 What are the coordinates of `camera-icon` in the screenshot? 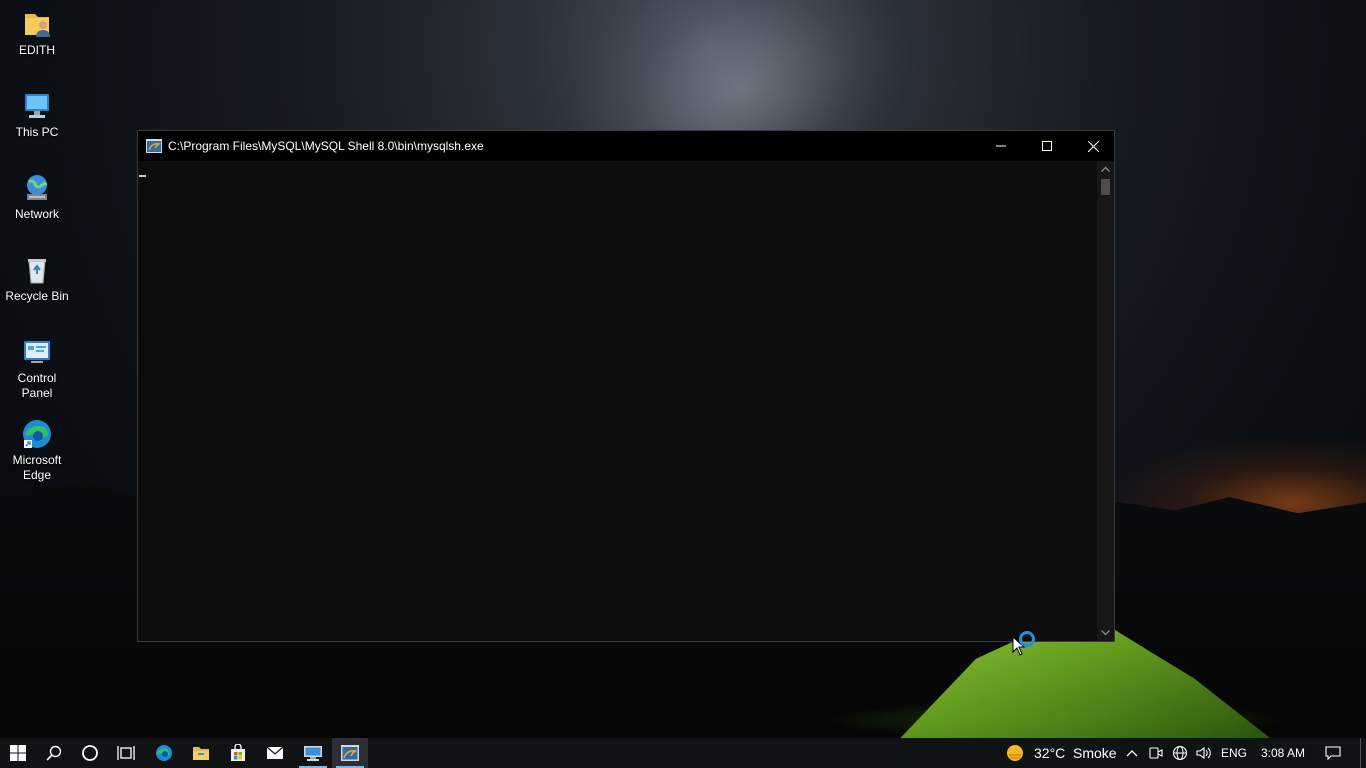 It's located at (1156, 753).